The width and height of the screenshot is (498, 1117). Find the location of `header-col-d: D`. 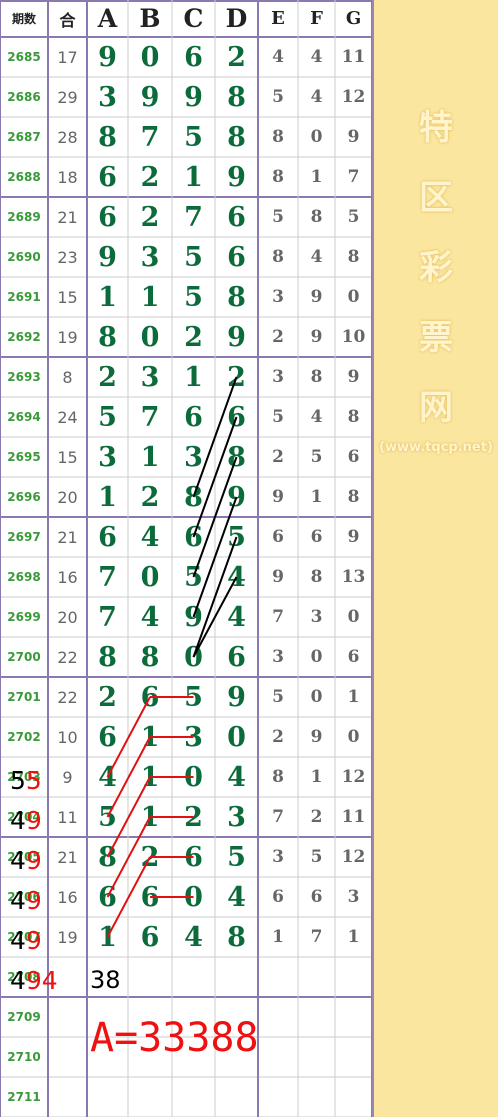

header-col-d: D is located at coordinates (236, 18).